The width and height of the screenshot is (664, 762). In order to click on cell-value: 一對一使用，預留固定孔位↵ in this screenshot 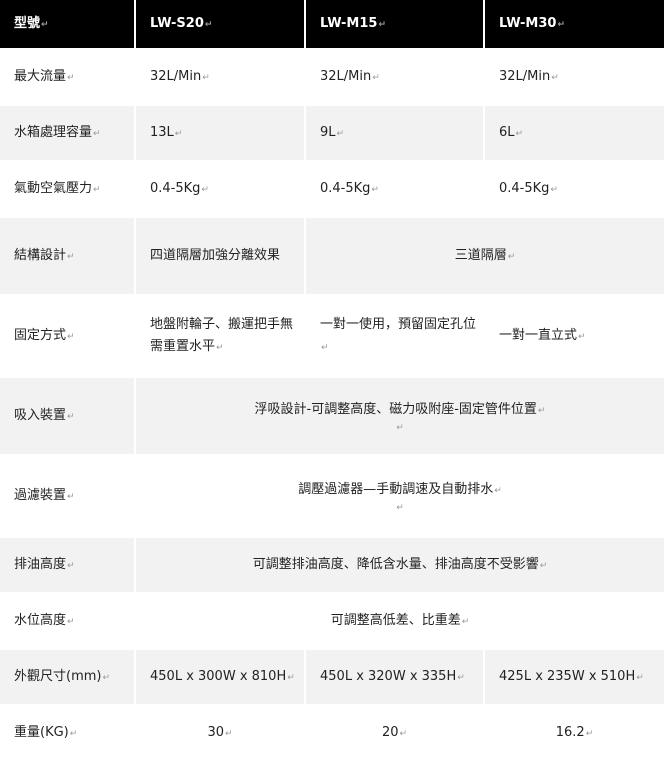, I will do `click(395, 337)`.